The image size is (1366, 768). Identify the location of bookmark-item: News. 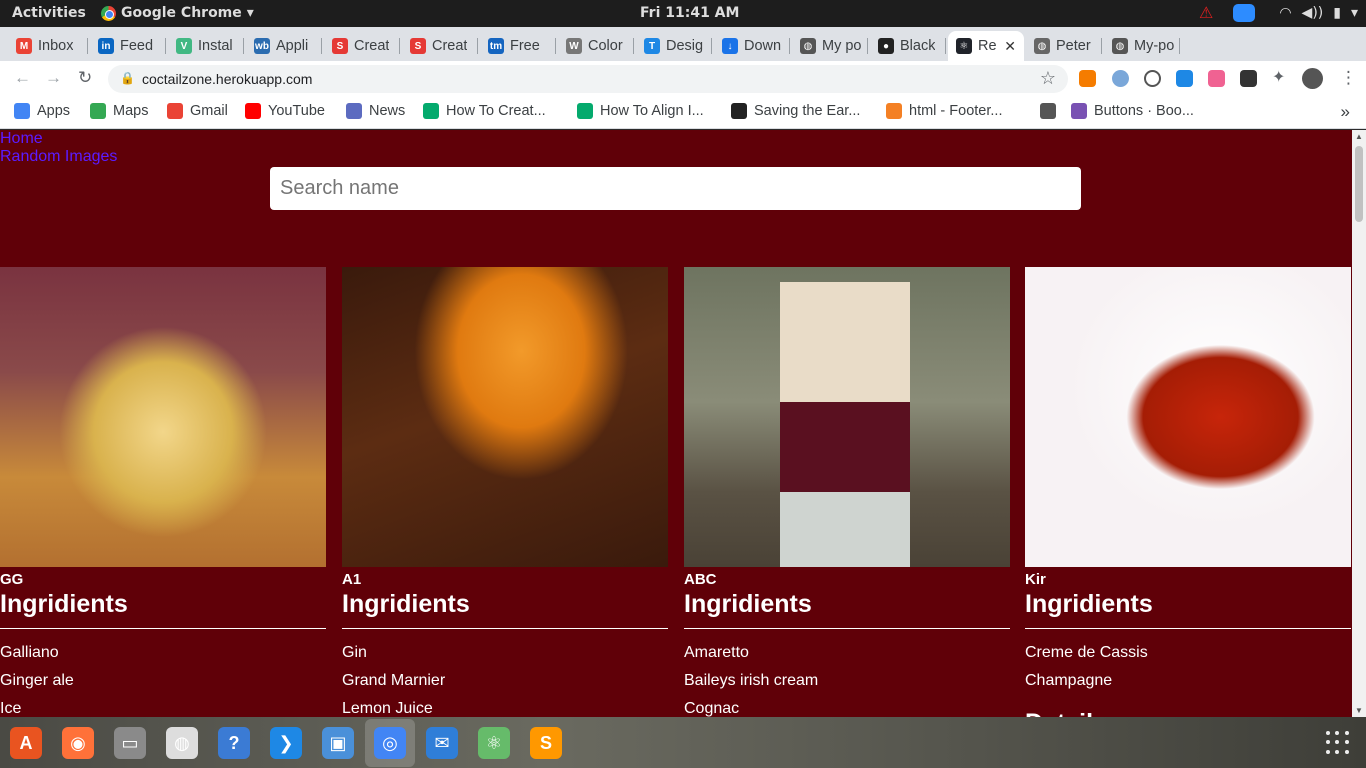
(375, 111).